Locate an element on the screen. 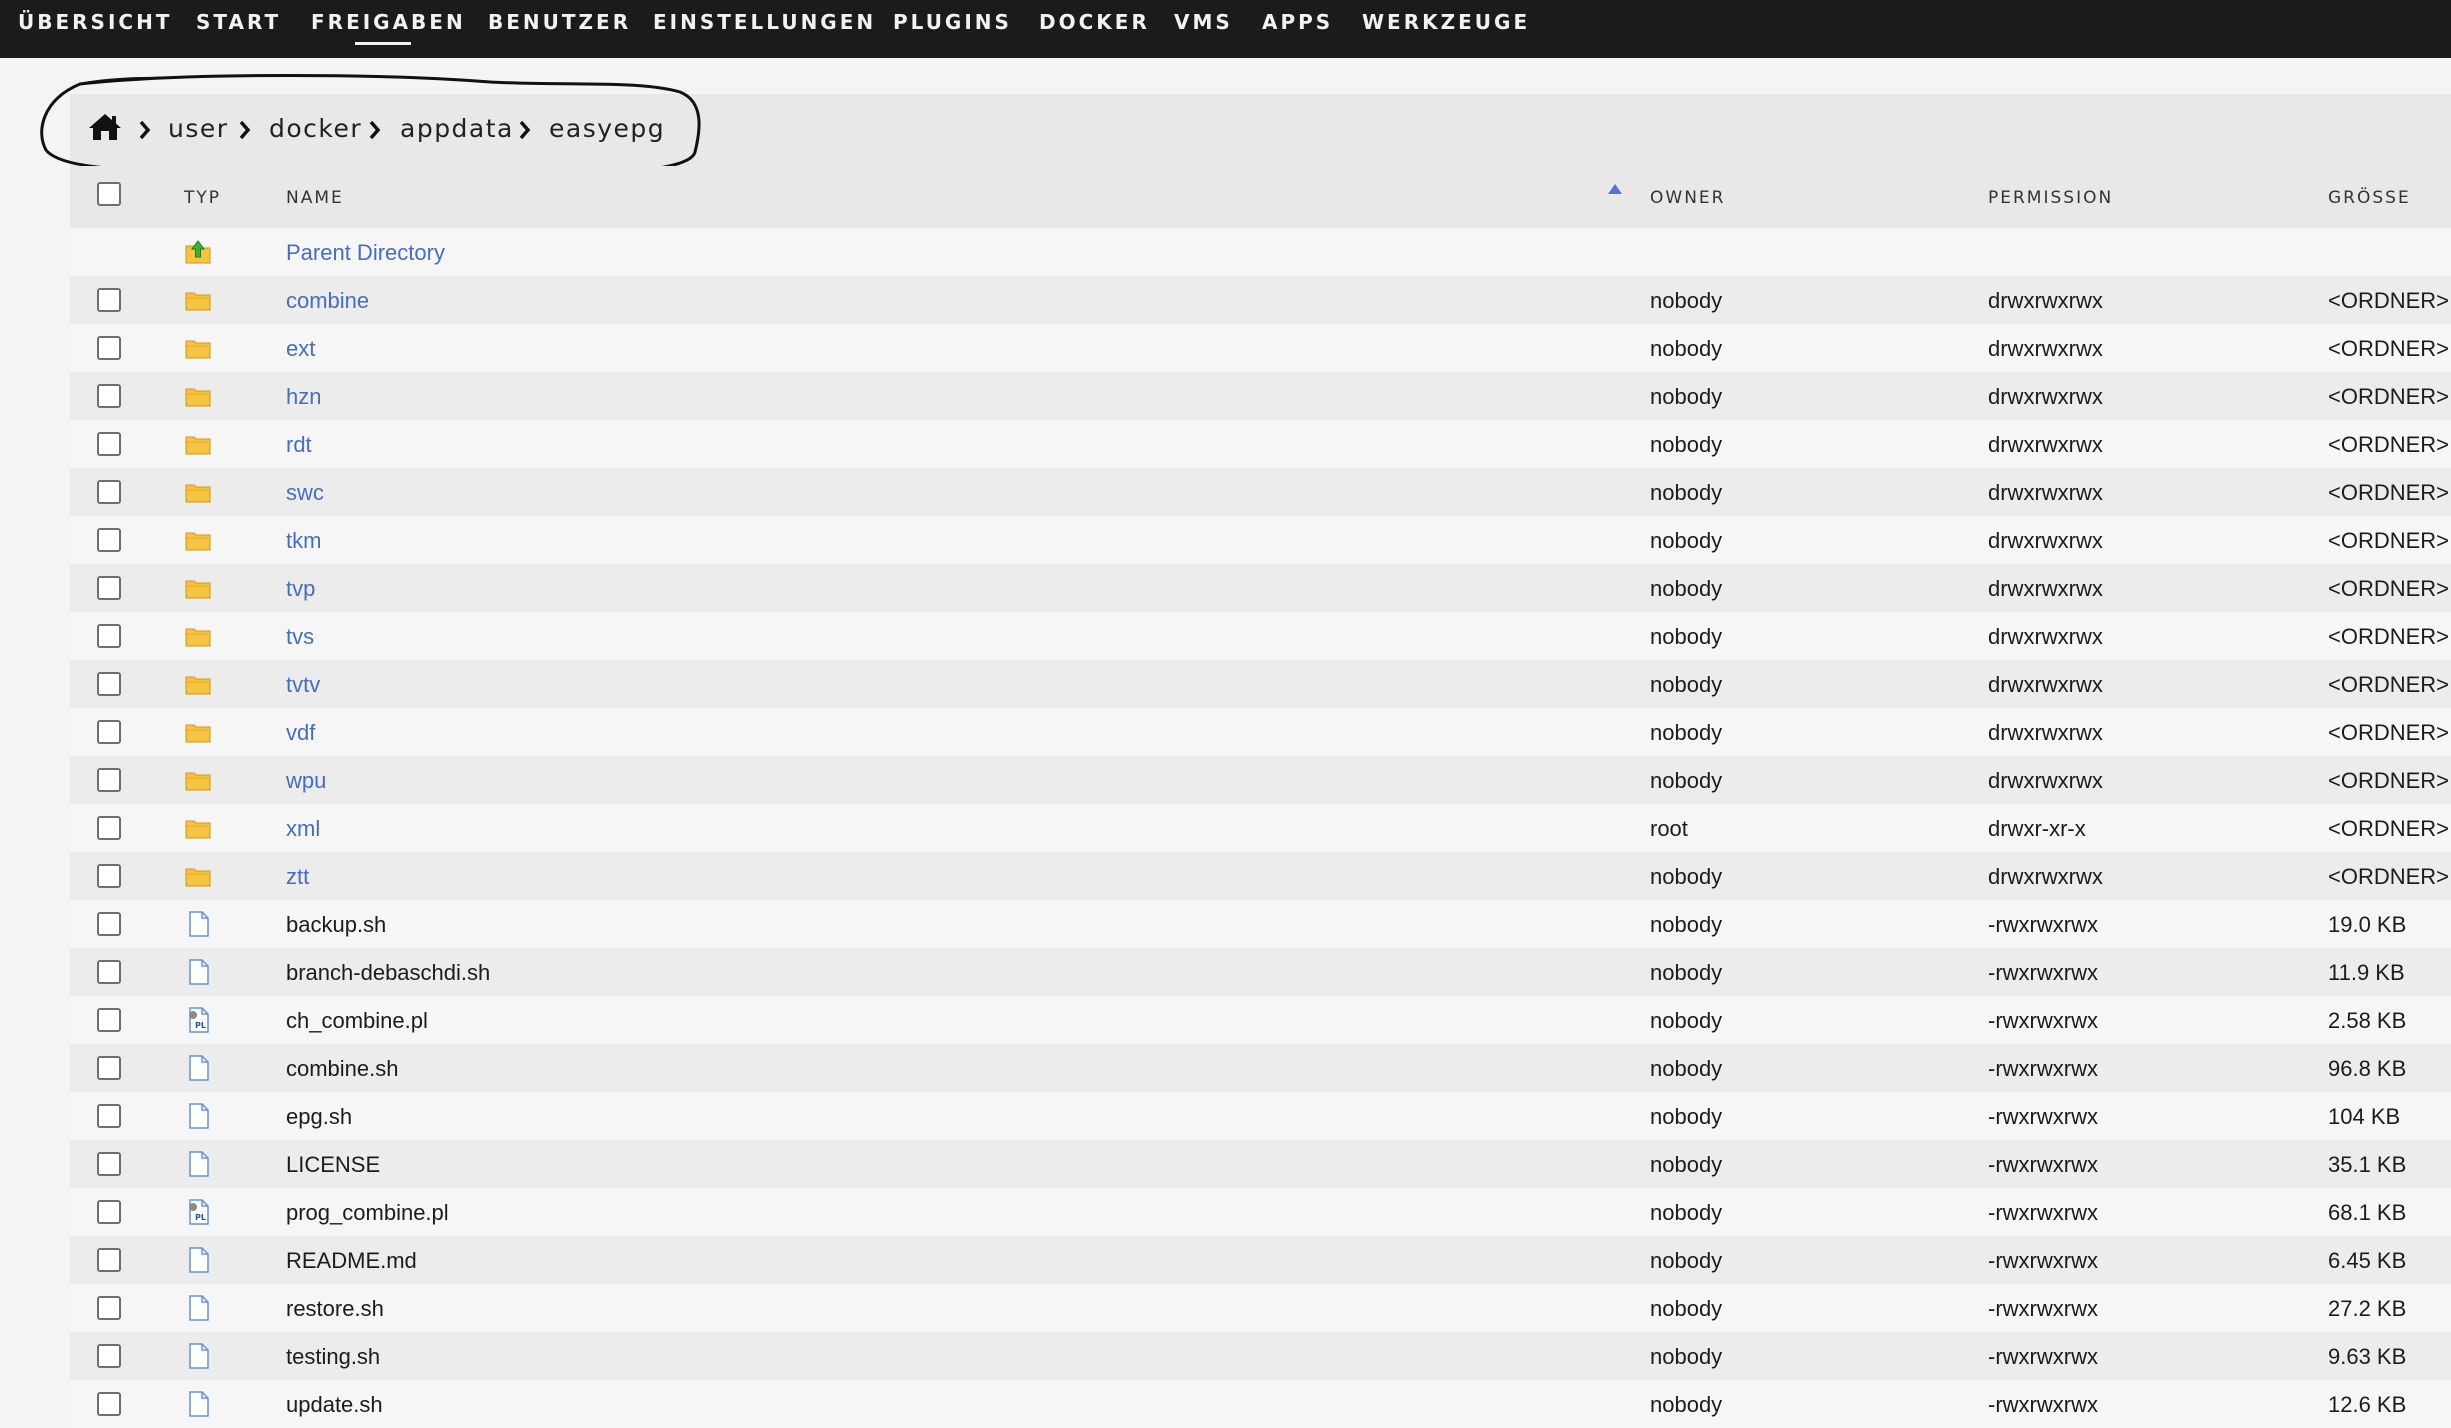 This screenshot has width=2451, height=1428. parent-directory-row: Parent Directory is located at coordinates (1260, 252).